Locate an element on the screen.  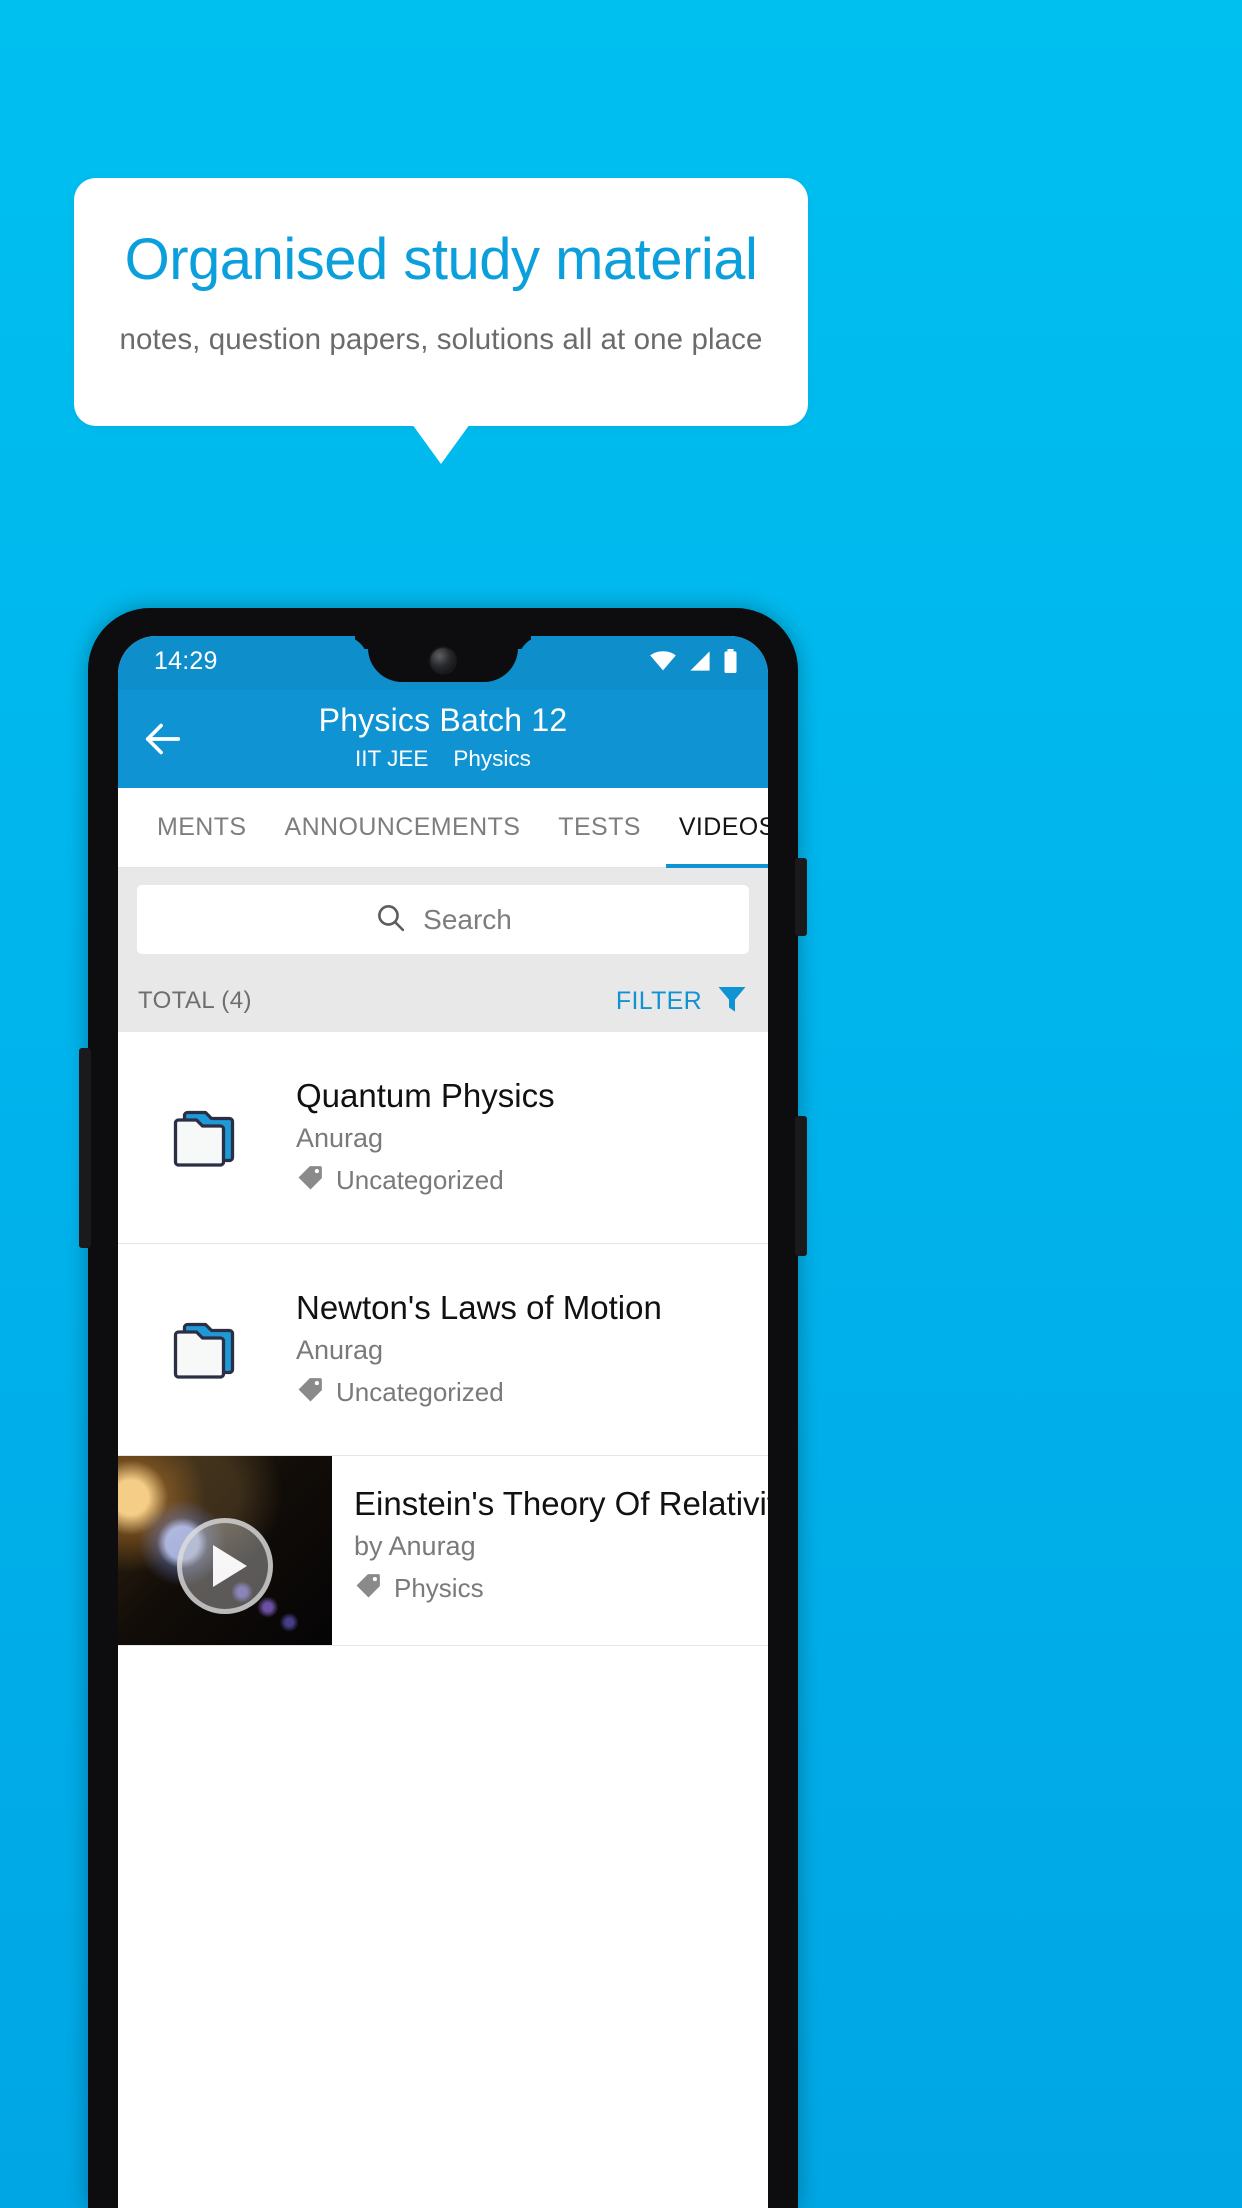
video-thumbnail is located at coordinates (225, 1550).